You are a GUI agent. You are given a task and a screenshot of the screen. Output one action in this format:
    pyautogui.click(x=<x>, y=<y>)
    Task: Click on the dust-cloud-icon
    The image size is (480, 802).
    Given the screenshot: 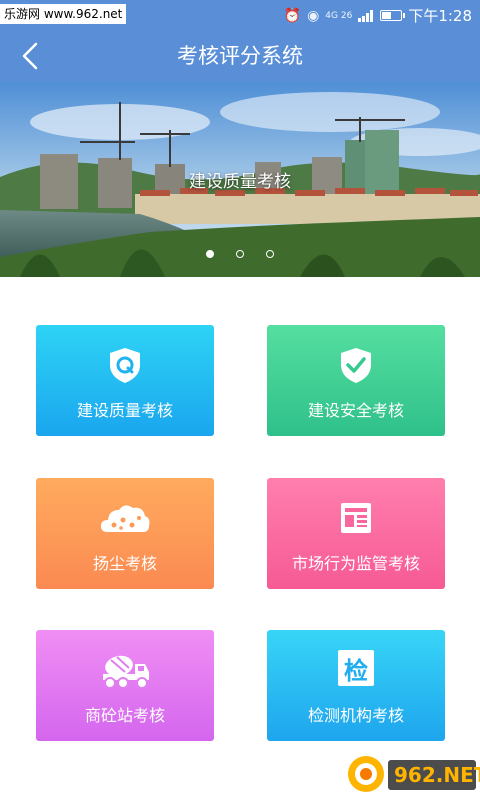 What is the action you would take?
    pyautogui.click(x=125, y=518)
    